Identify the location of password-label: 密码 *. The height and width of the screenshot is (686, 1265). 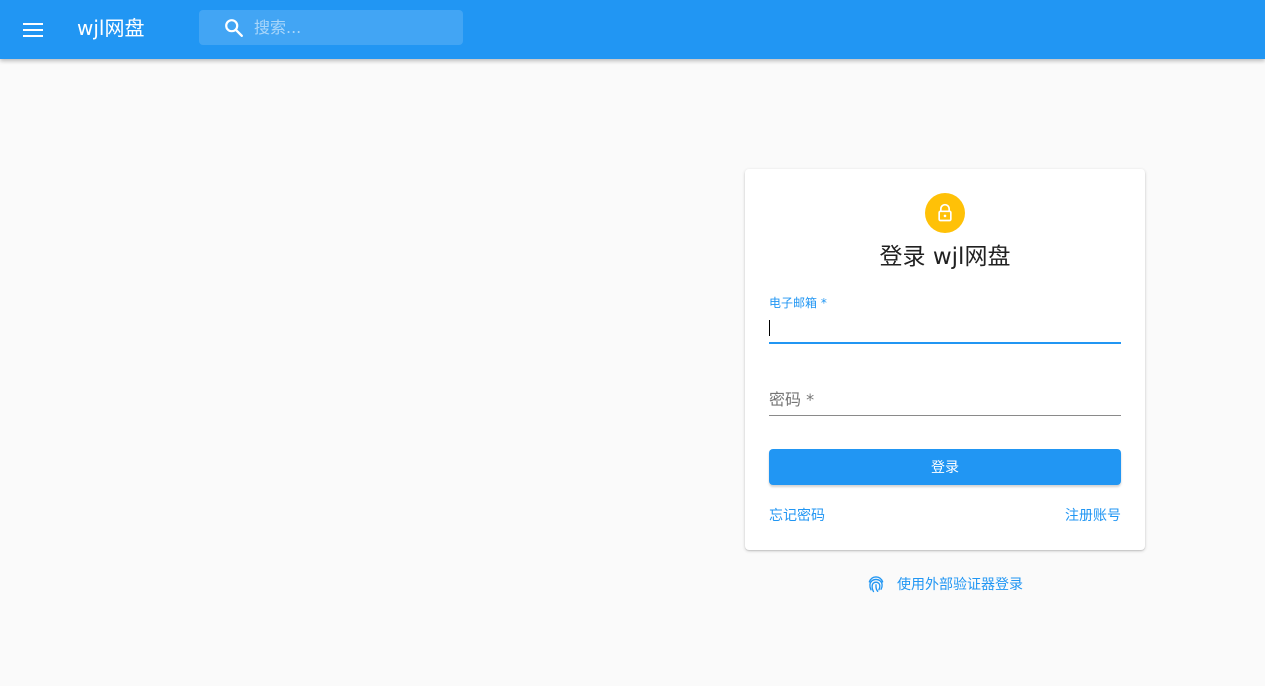
(792, 399).